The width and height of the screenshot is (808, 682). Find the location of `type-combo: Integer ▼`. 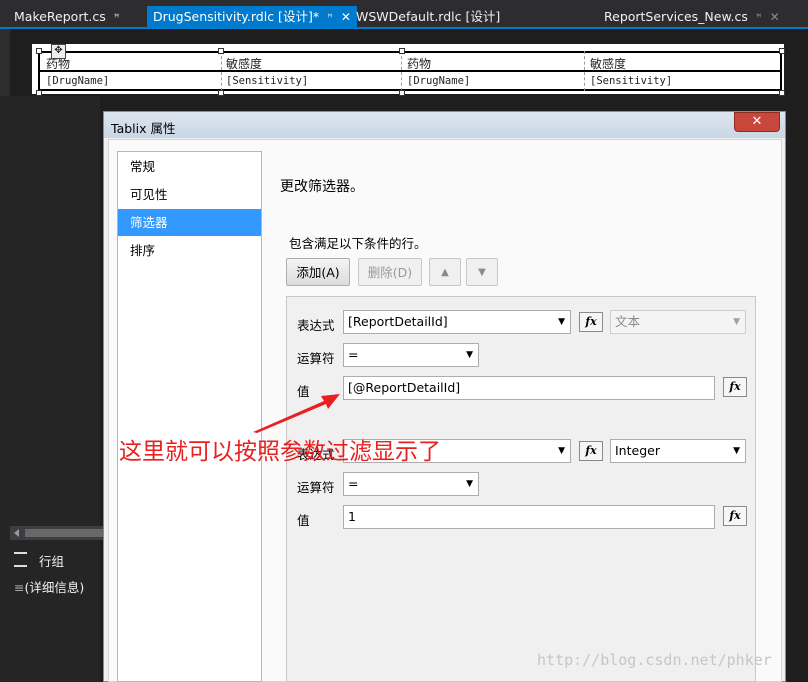

type-combo: Integer ▼ is located at coordinates (678, 451).